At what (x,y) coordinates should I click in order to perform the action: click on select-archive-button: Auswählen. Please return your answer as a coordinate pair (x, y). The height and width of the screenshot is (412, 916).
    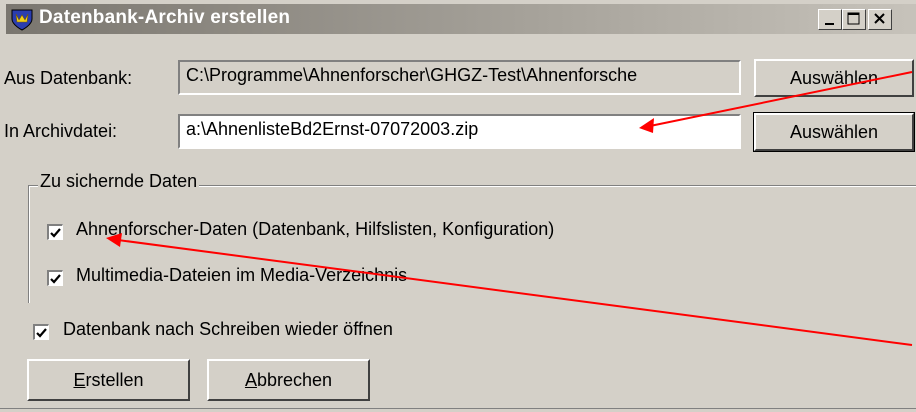
    Looking at the image, I should click on (834, 132).